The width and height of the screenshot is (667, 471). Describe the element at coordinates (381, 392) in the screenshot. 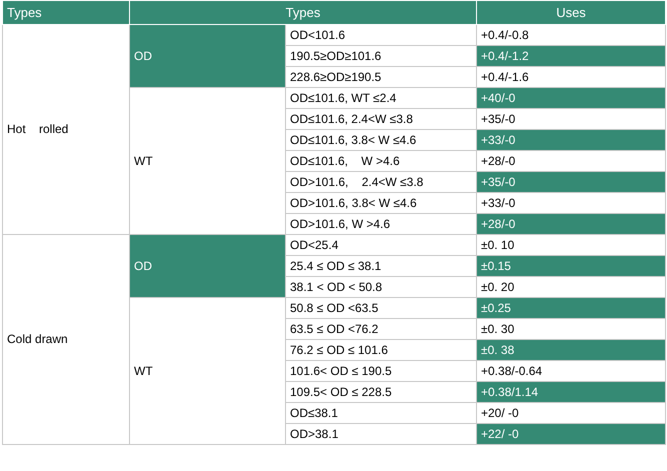

I see `table-cell: 109.5< OD ≤ 228.5` at that location.